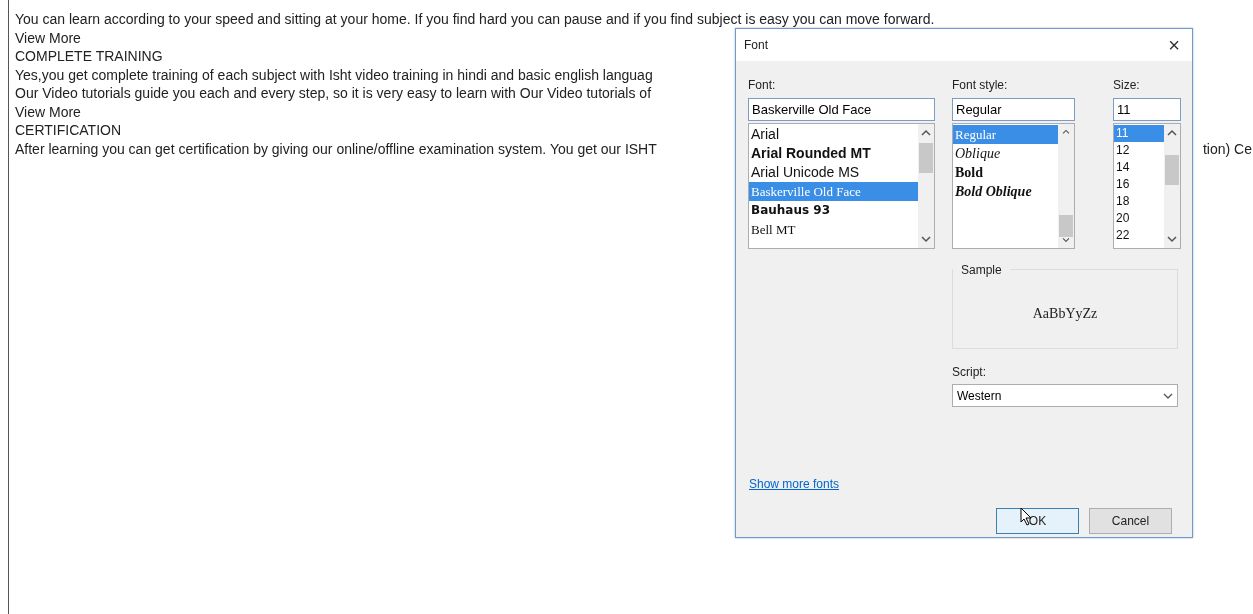 The image size is (1253, 614). Describe the element at coordinates (1065, 395) in the screenshot. I see `script-dropdown: Western` at that location.